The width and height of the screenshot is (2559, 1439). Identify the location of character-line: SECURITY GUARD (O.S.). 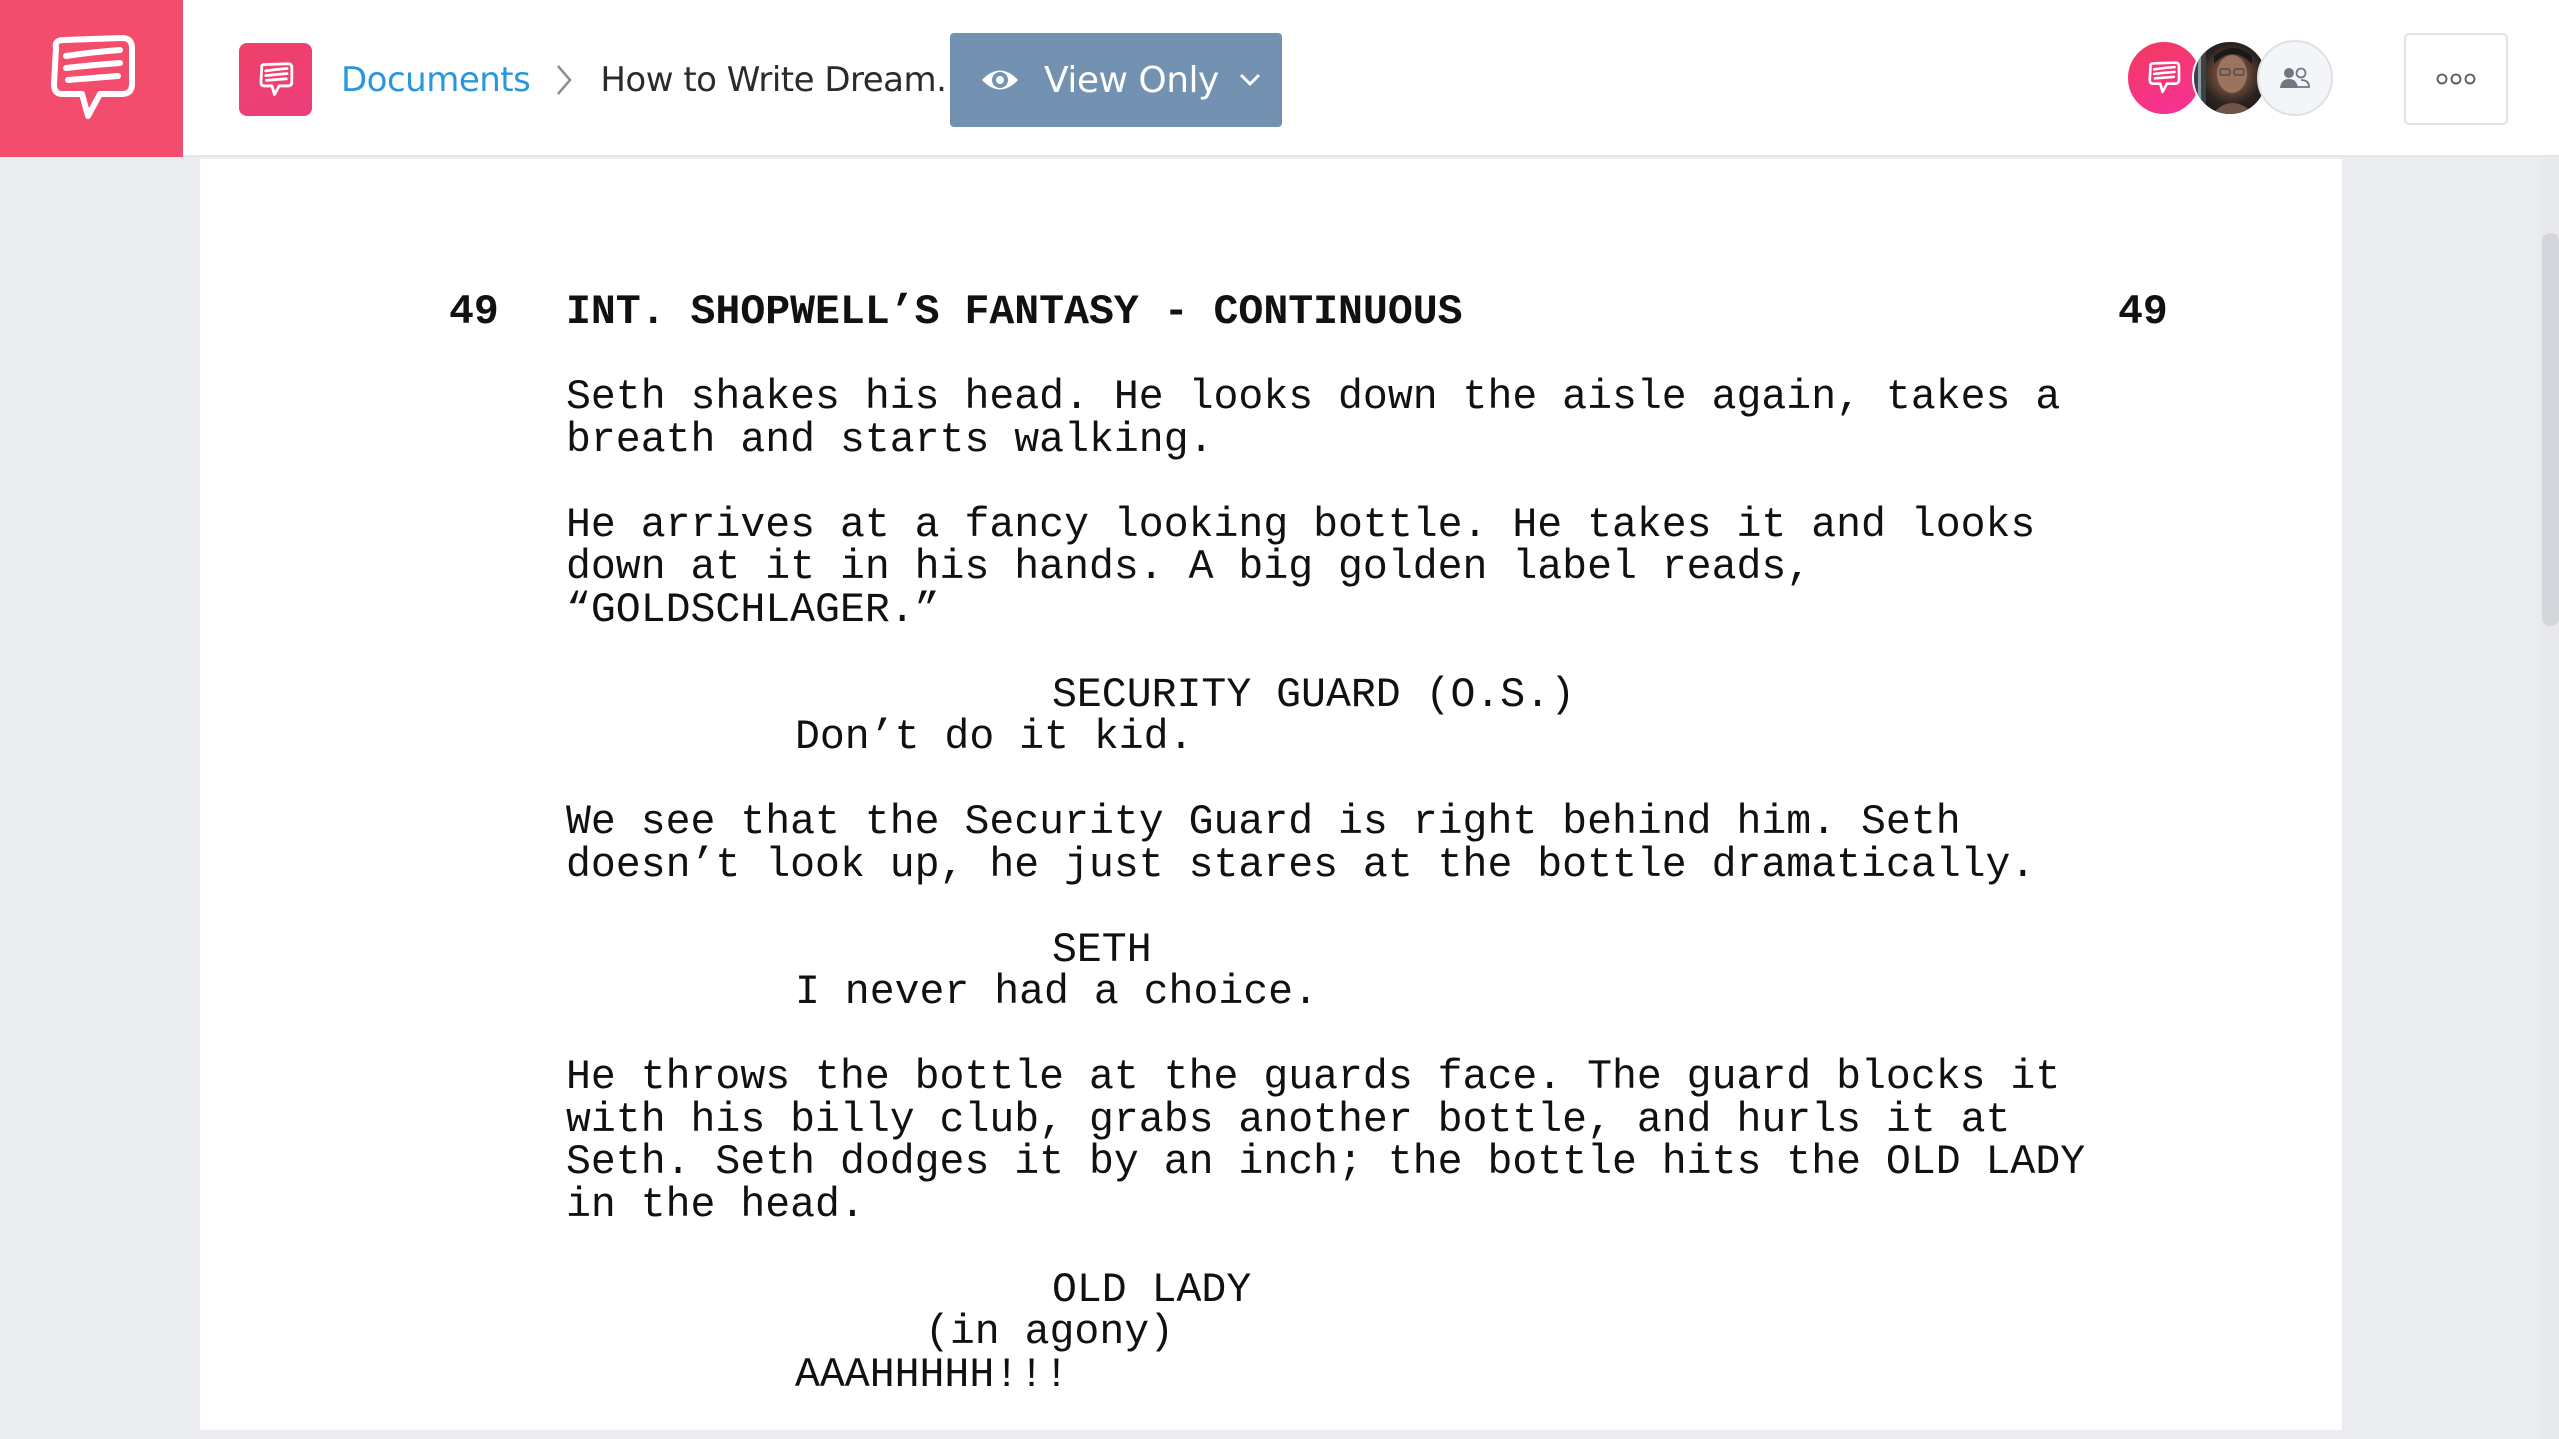
(1313, 695).